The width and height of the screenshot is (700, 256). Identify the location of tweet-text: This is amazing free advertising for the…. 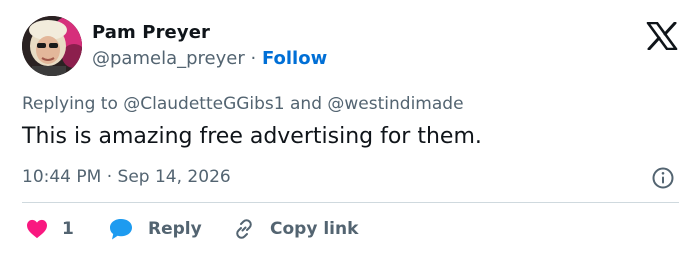
(252, 136).